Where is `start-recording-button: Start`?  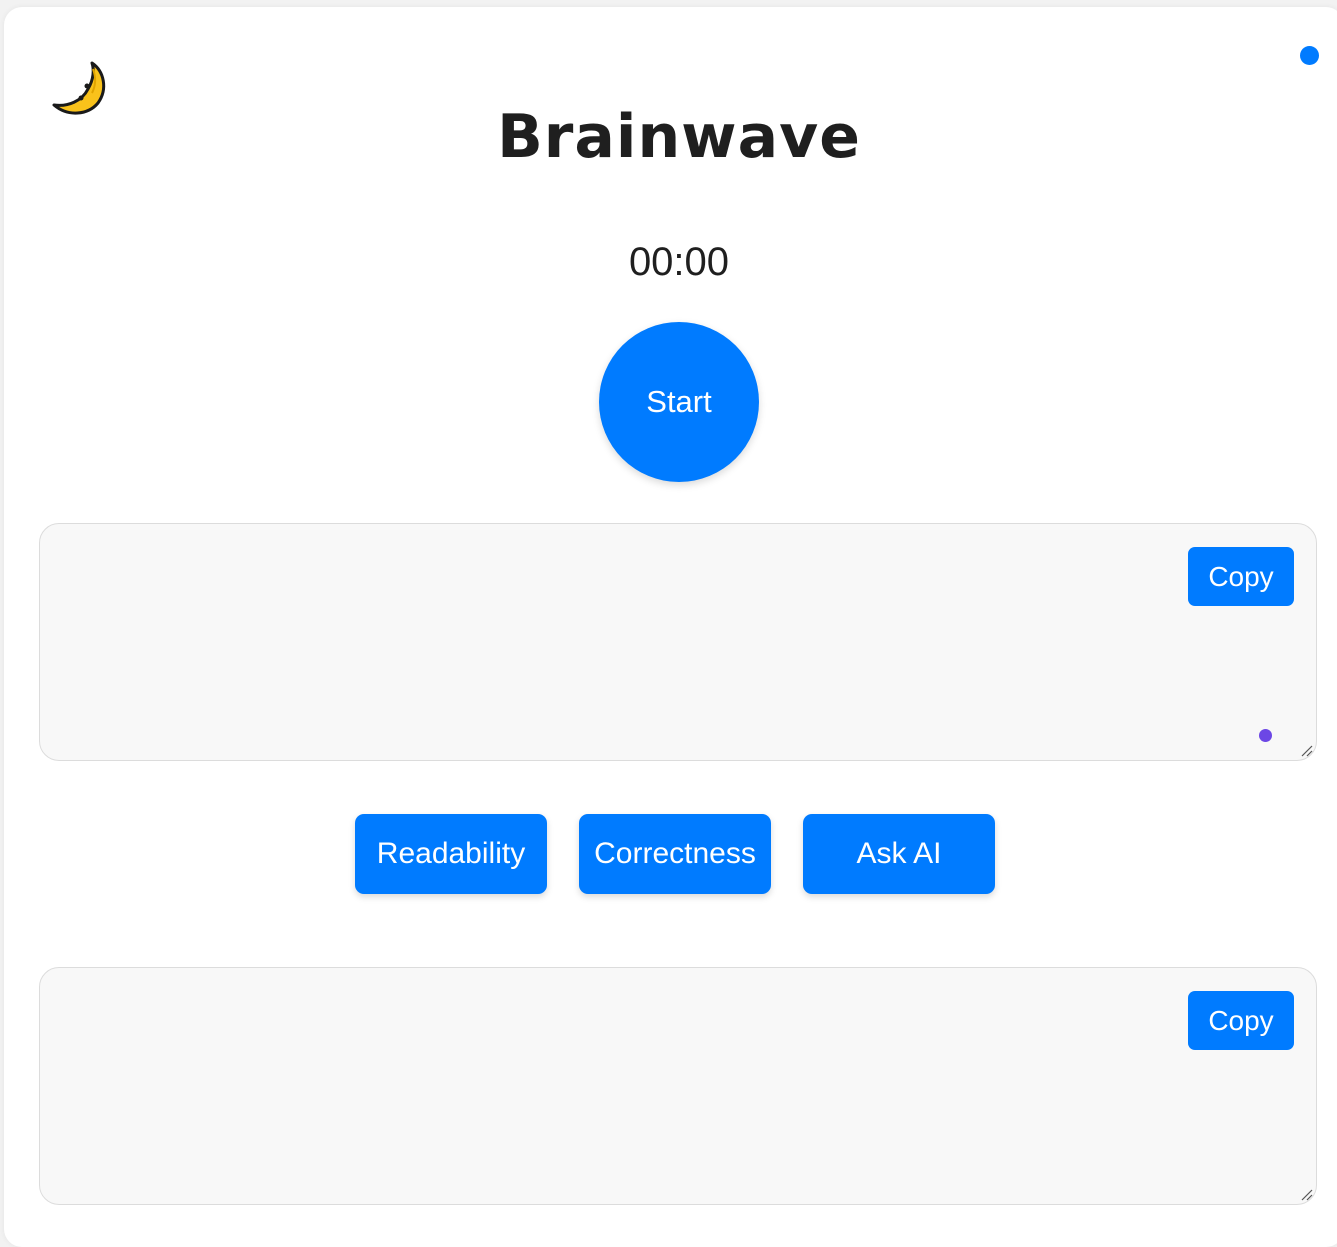
start-recording-button: Start is located at coordinates (679, 402).